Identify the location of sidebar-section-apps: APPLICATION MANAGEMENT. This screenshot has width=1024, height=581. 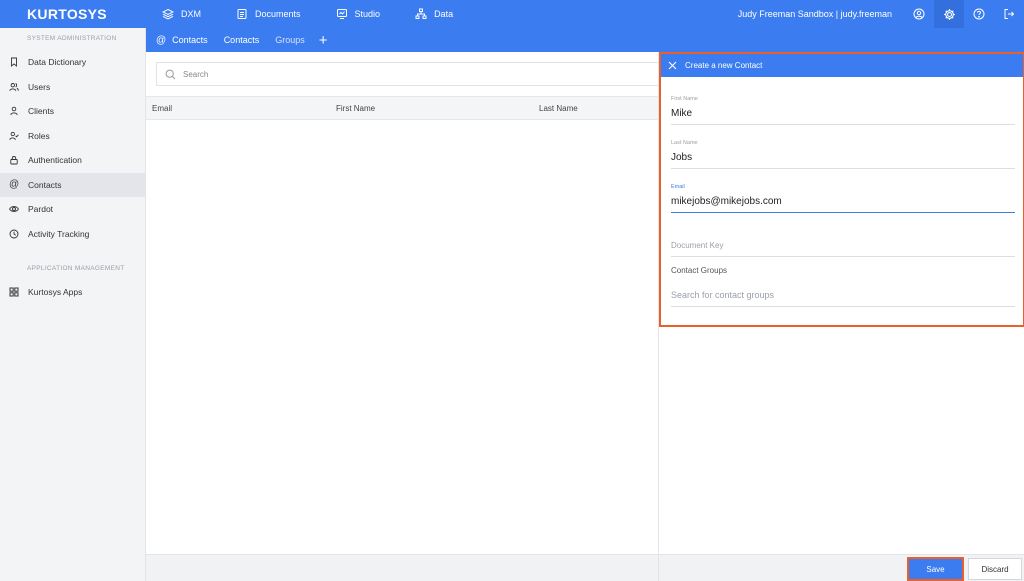
(76, 268).